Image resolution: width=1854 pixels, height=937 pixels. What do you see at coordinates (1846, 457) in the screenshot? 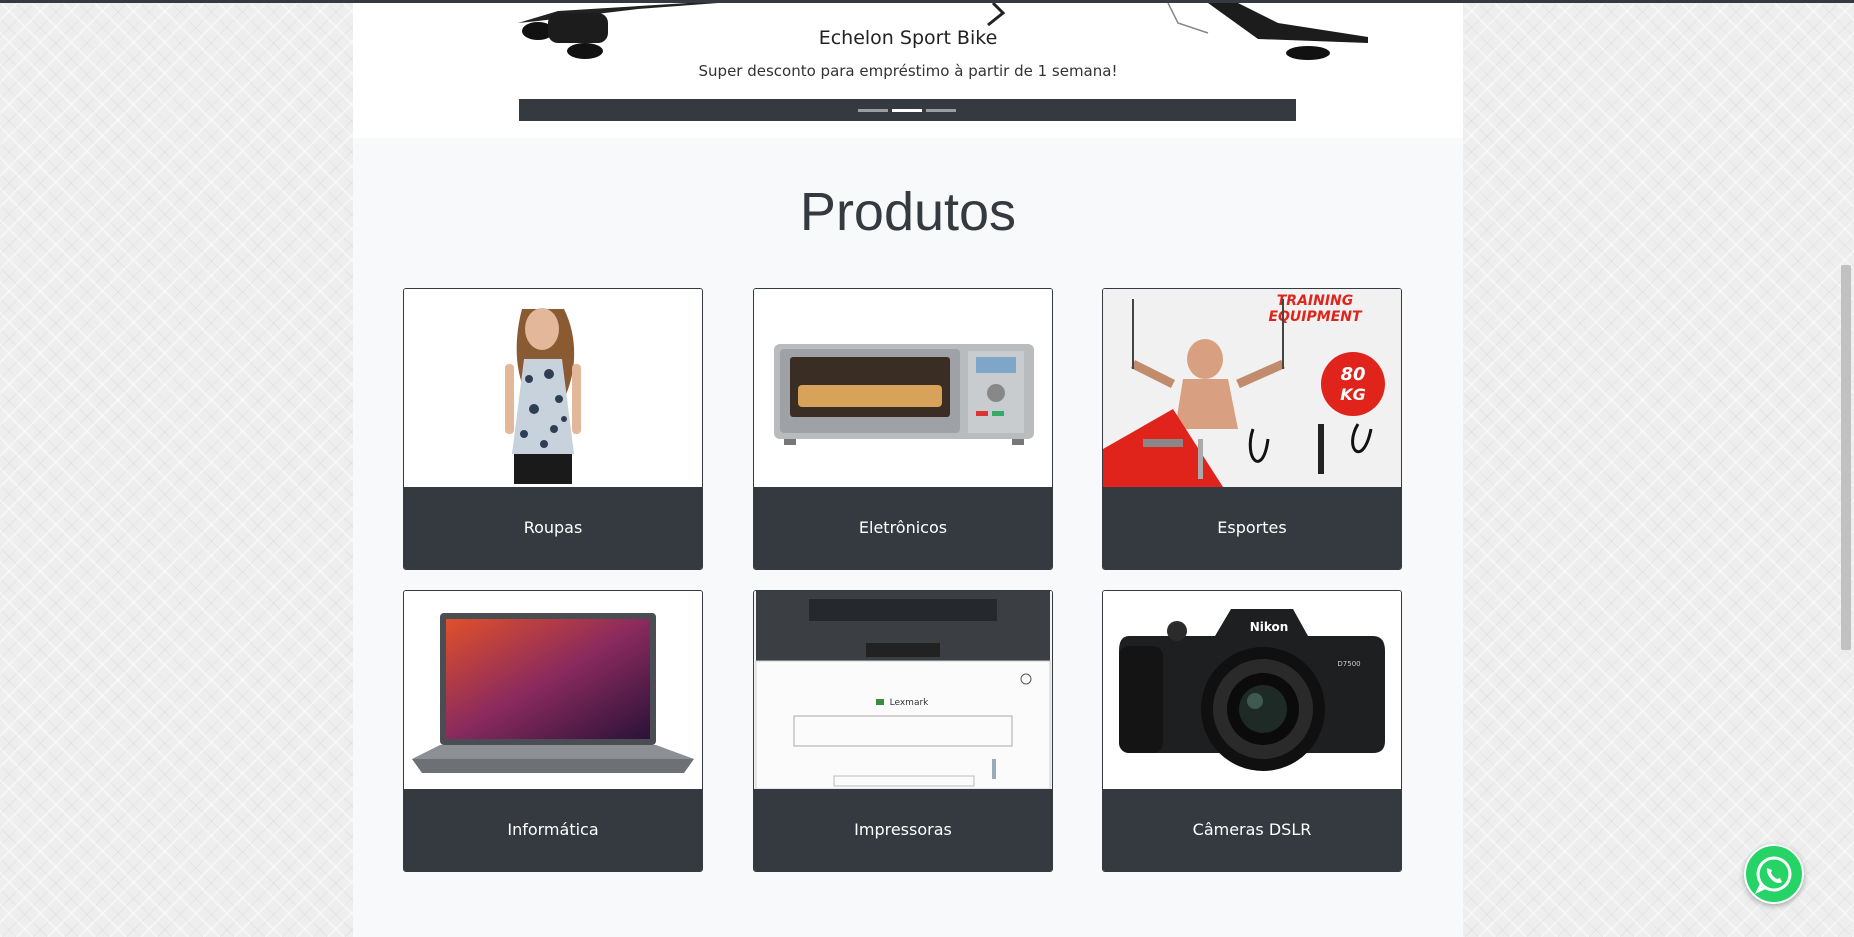
I see `scrollbar-thumb` at bounding box center [1846, 457].